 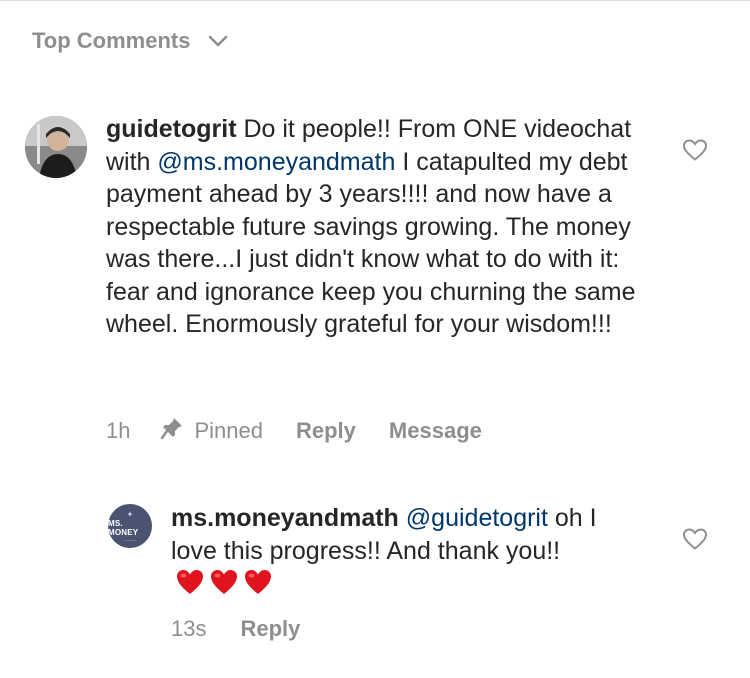 I want to click on avatar-logo-subtext: ———, so click(x=130, y=539).